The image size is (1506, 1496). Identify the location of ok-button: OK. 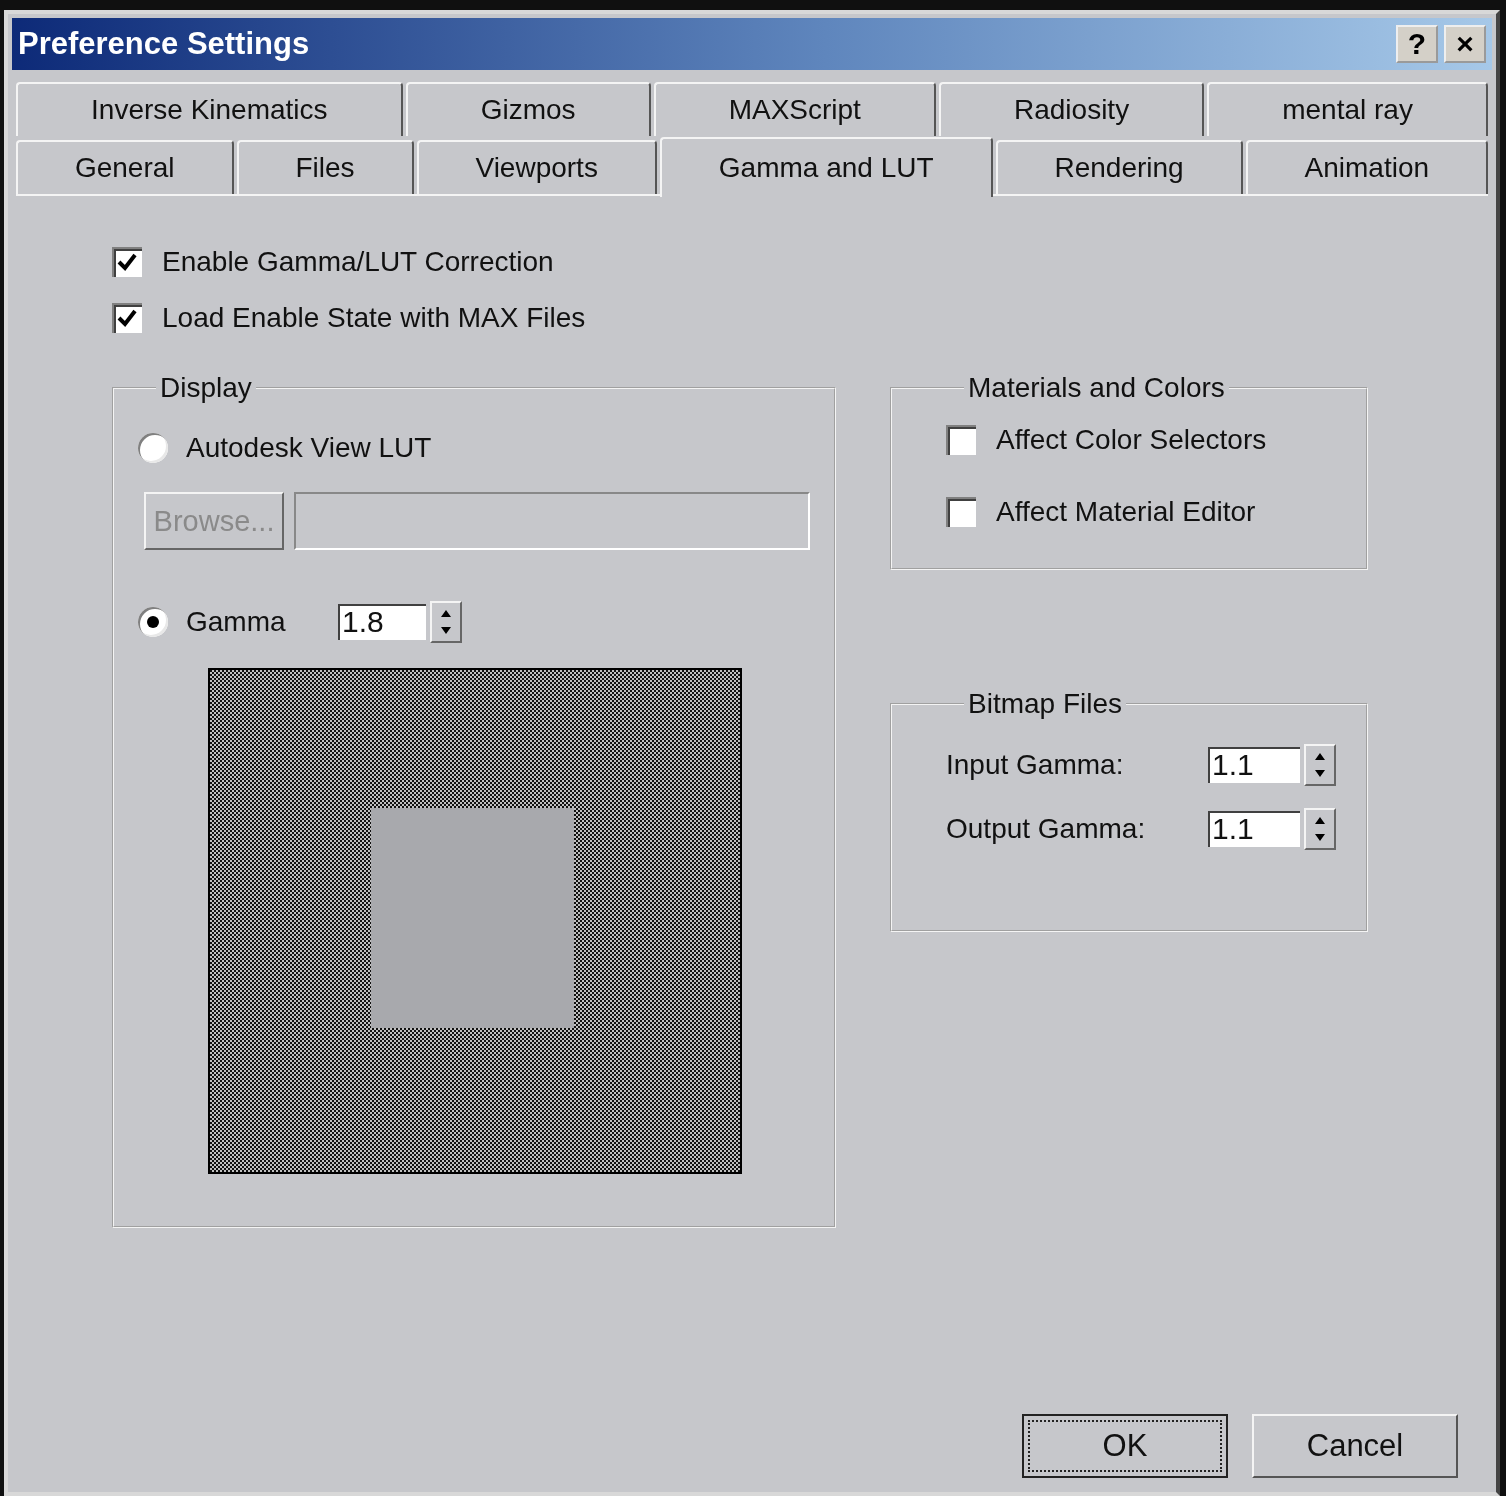
(1125, 1446).